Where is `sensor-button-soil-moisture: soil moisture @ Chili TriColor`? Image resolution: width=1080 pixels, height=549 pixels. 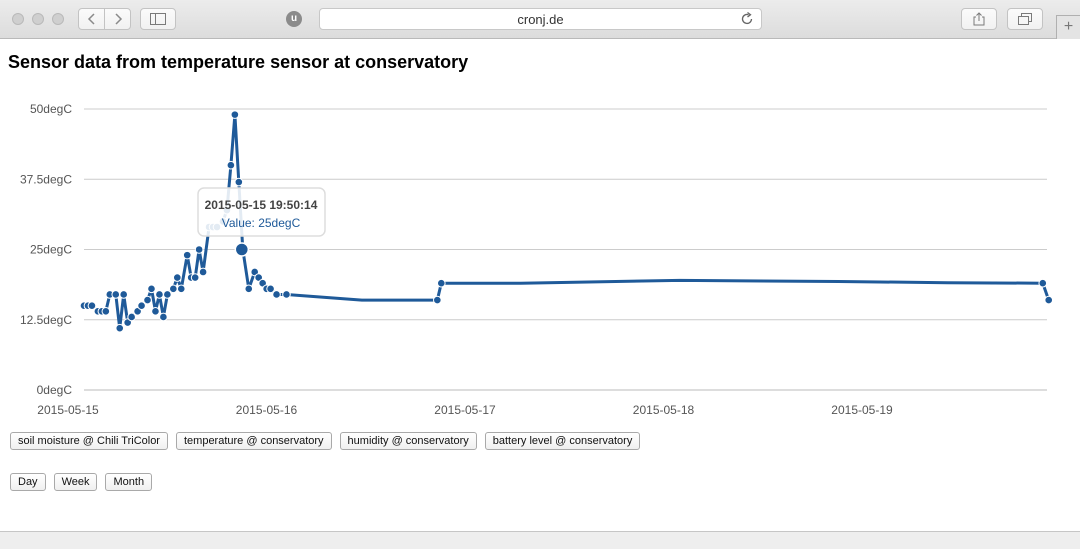
sensor-button-soil-moisture: soil moisture @ Chili TriColor is located at coordinates (89, 441).